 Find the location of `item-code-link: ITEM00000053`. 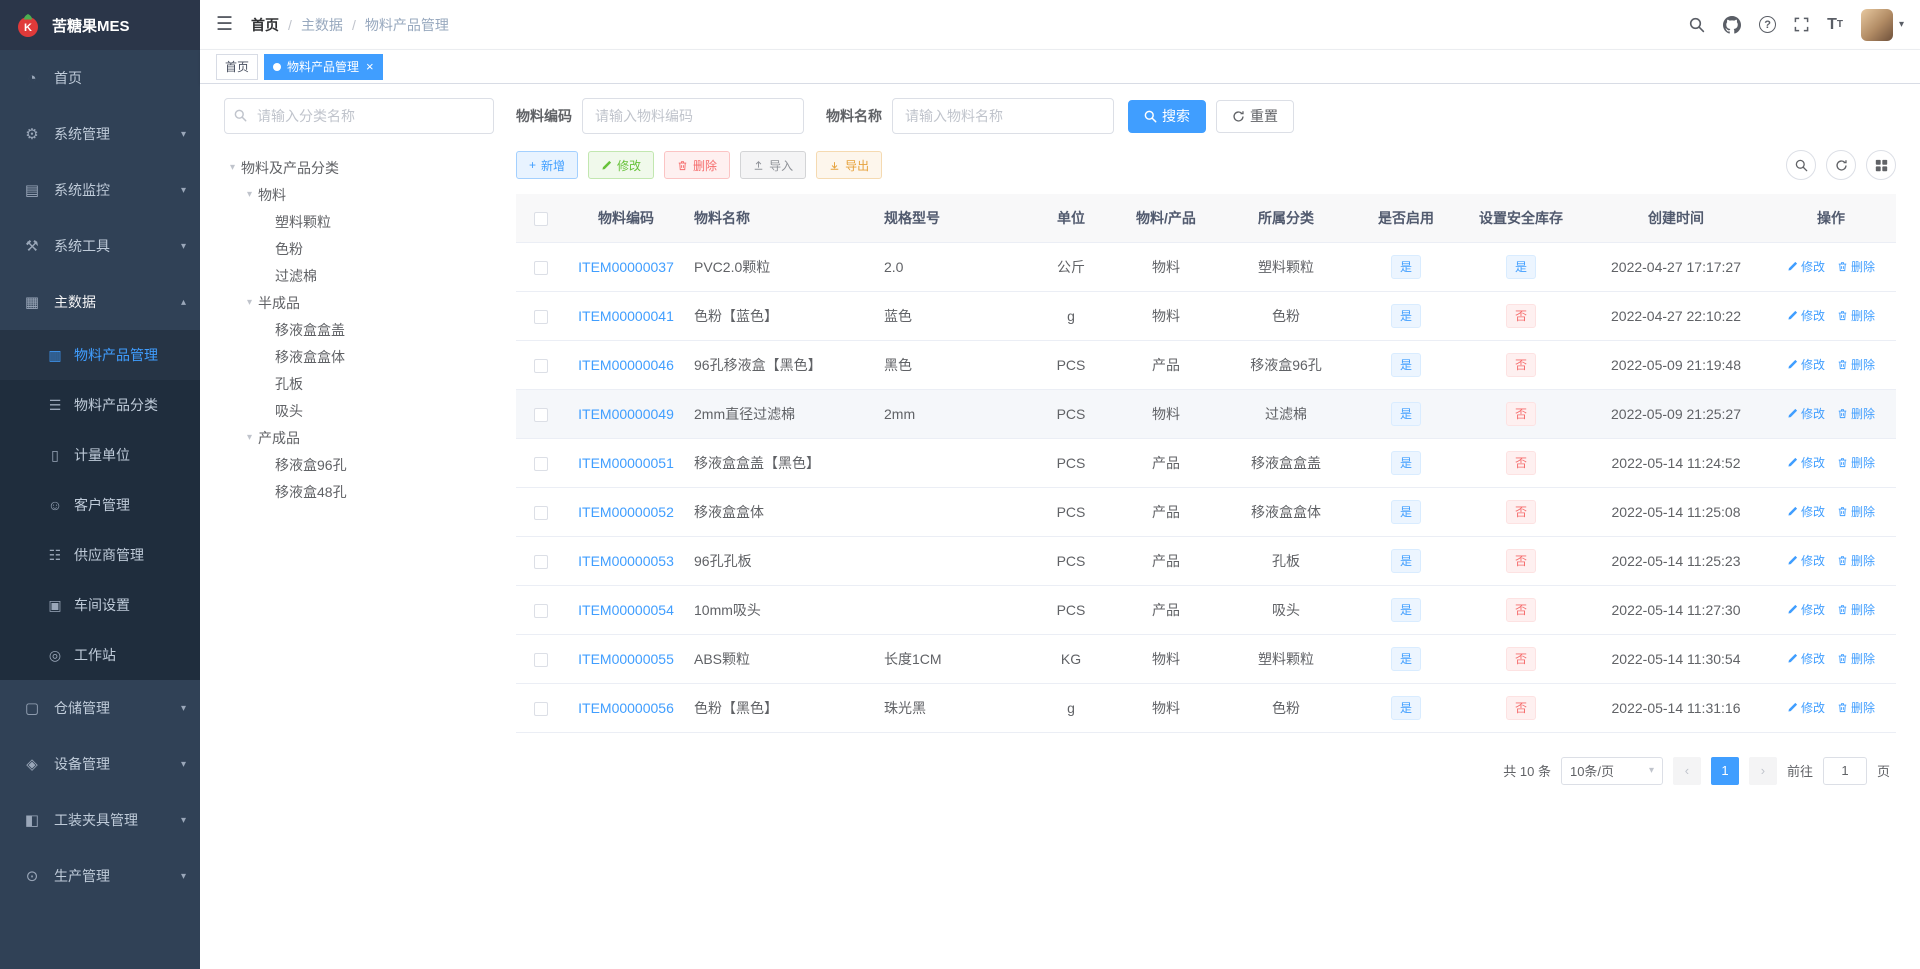

item-code-link: ITEM00000053 is located at coordinates (626, 561).